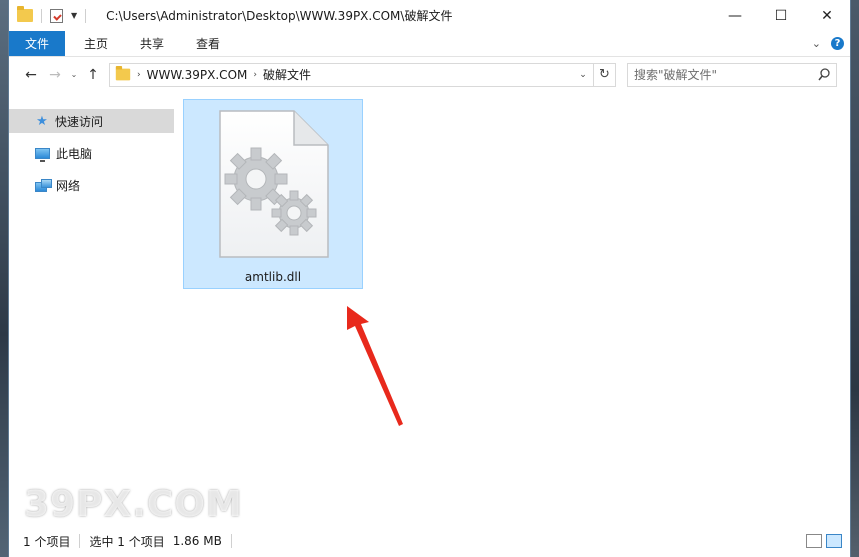 The height and width of the screenshot is (557, 859). I want to click on help-icon: ?, so click(837, 43).